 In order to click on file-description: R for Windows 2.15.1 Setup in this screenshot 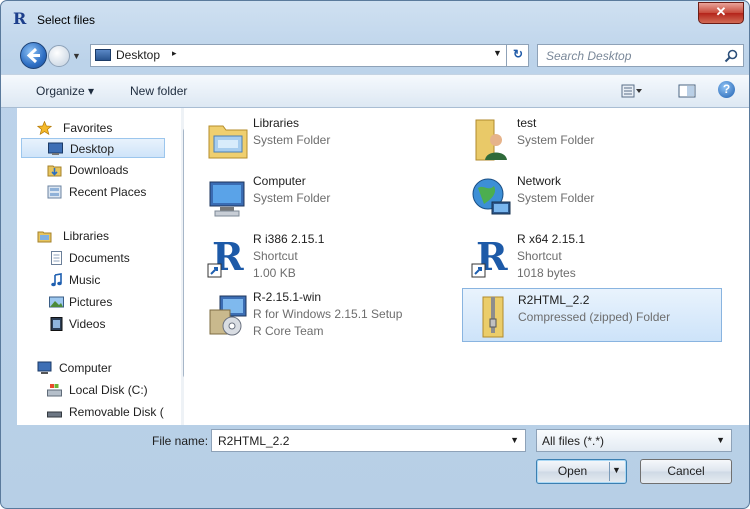, I will do `click(328, 314)`.